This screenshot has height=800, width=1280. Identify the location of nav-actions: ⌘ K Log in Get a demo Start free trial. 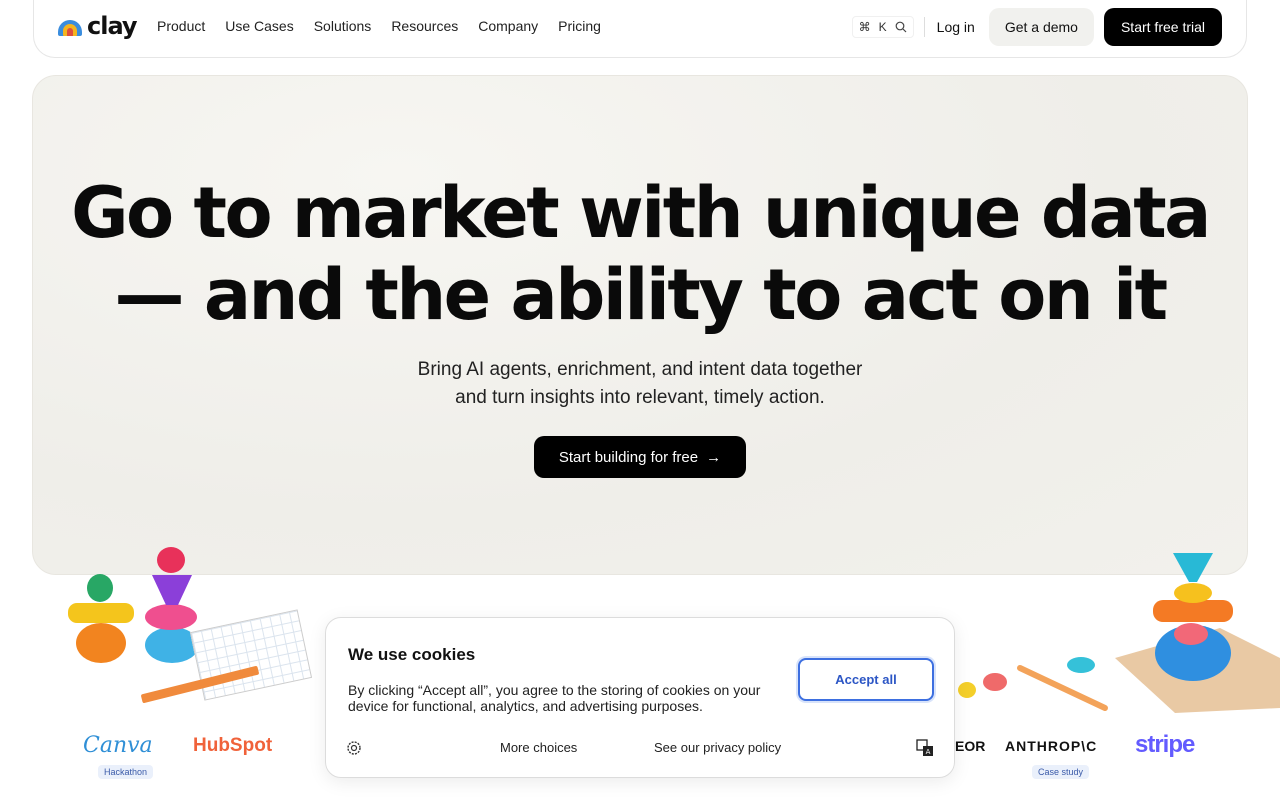
(1036, 27).